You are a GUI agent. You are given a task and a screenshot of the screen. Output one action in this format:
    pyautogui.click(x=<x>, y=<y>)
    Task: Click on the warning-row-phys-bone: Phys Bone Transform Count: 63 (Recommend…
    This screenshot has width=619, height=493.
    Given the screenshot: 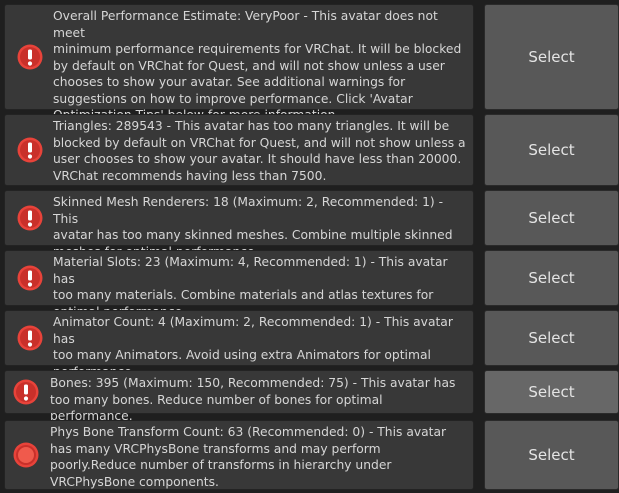 What is the action you would take?
    pyautogui.click(x=309, y=455)
    